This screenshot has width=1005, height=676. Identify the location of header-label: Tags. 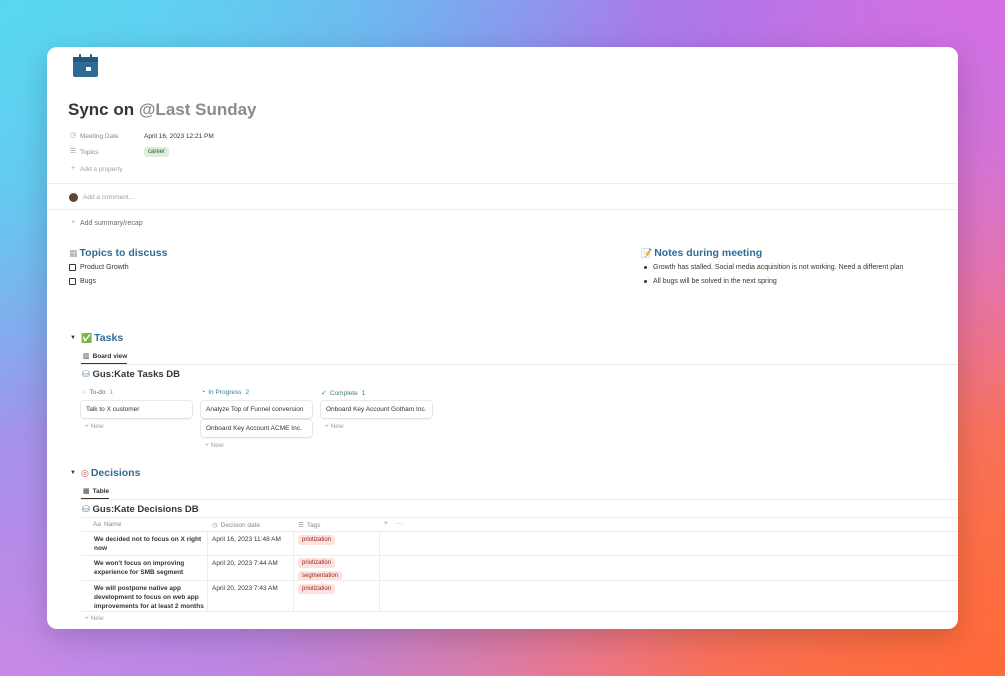
(313, 525).